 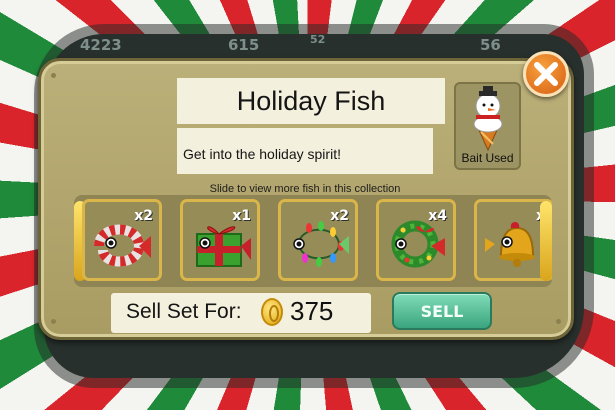 What do you see at coordinates (184, 311) in the screenshot?
I see `sell-set-label: Sell Set For:` at bounding box center [184, 311].